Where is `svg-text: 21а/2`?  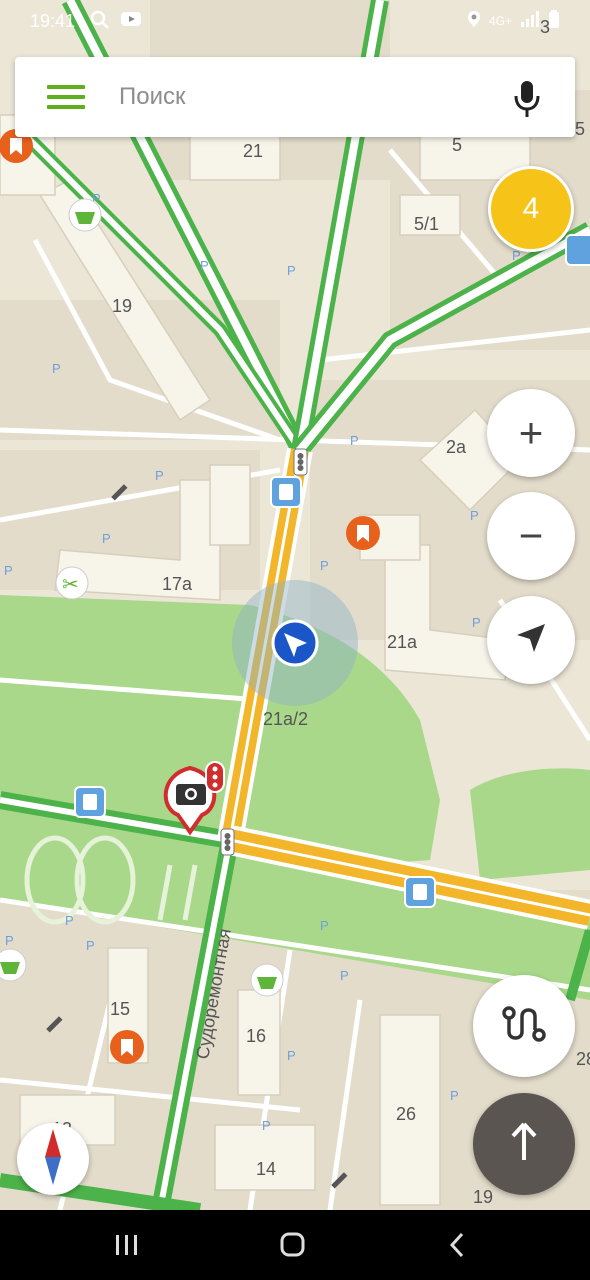
svg-text: 21а/2 is located at coordinates (285, 719).